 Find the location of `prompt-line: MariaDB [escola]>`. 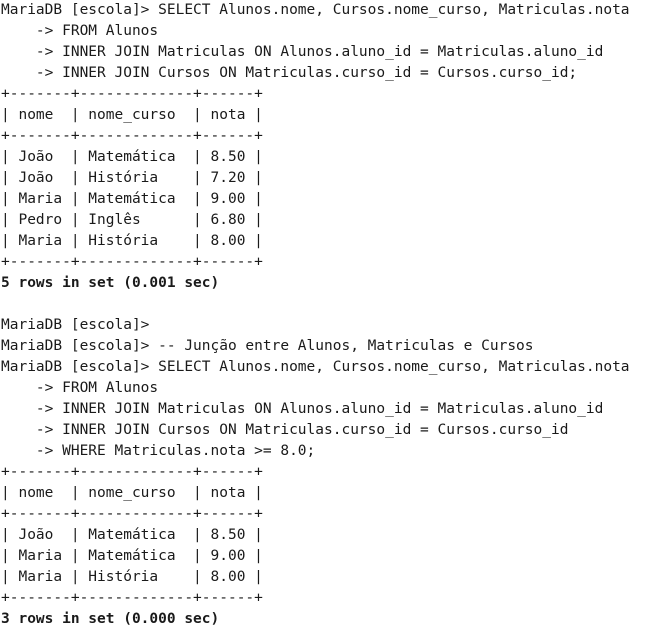

prompt-line: MariaDB [escola]> is located at coordinates (75, 325).